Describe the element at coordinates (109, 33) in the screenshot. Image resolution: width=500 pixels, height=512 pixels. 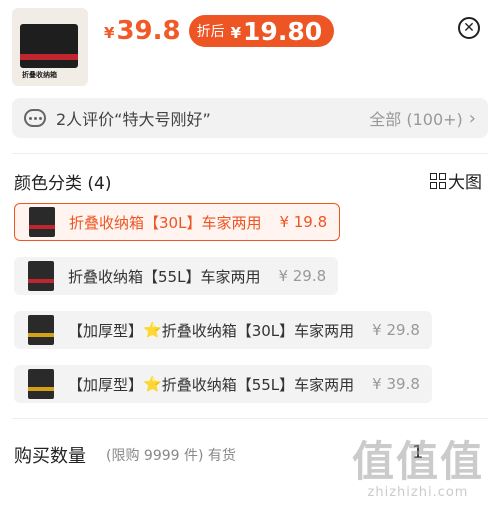
I see `currency-symbol: ¥` at that location.